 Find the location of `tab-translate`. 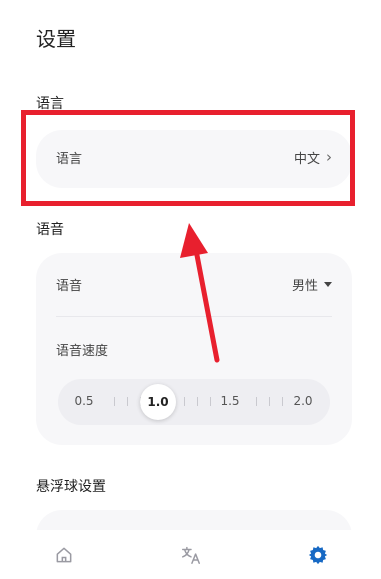

tab-translate is located at coordinates (191, 555).